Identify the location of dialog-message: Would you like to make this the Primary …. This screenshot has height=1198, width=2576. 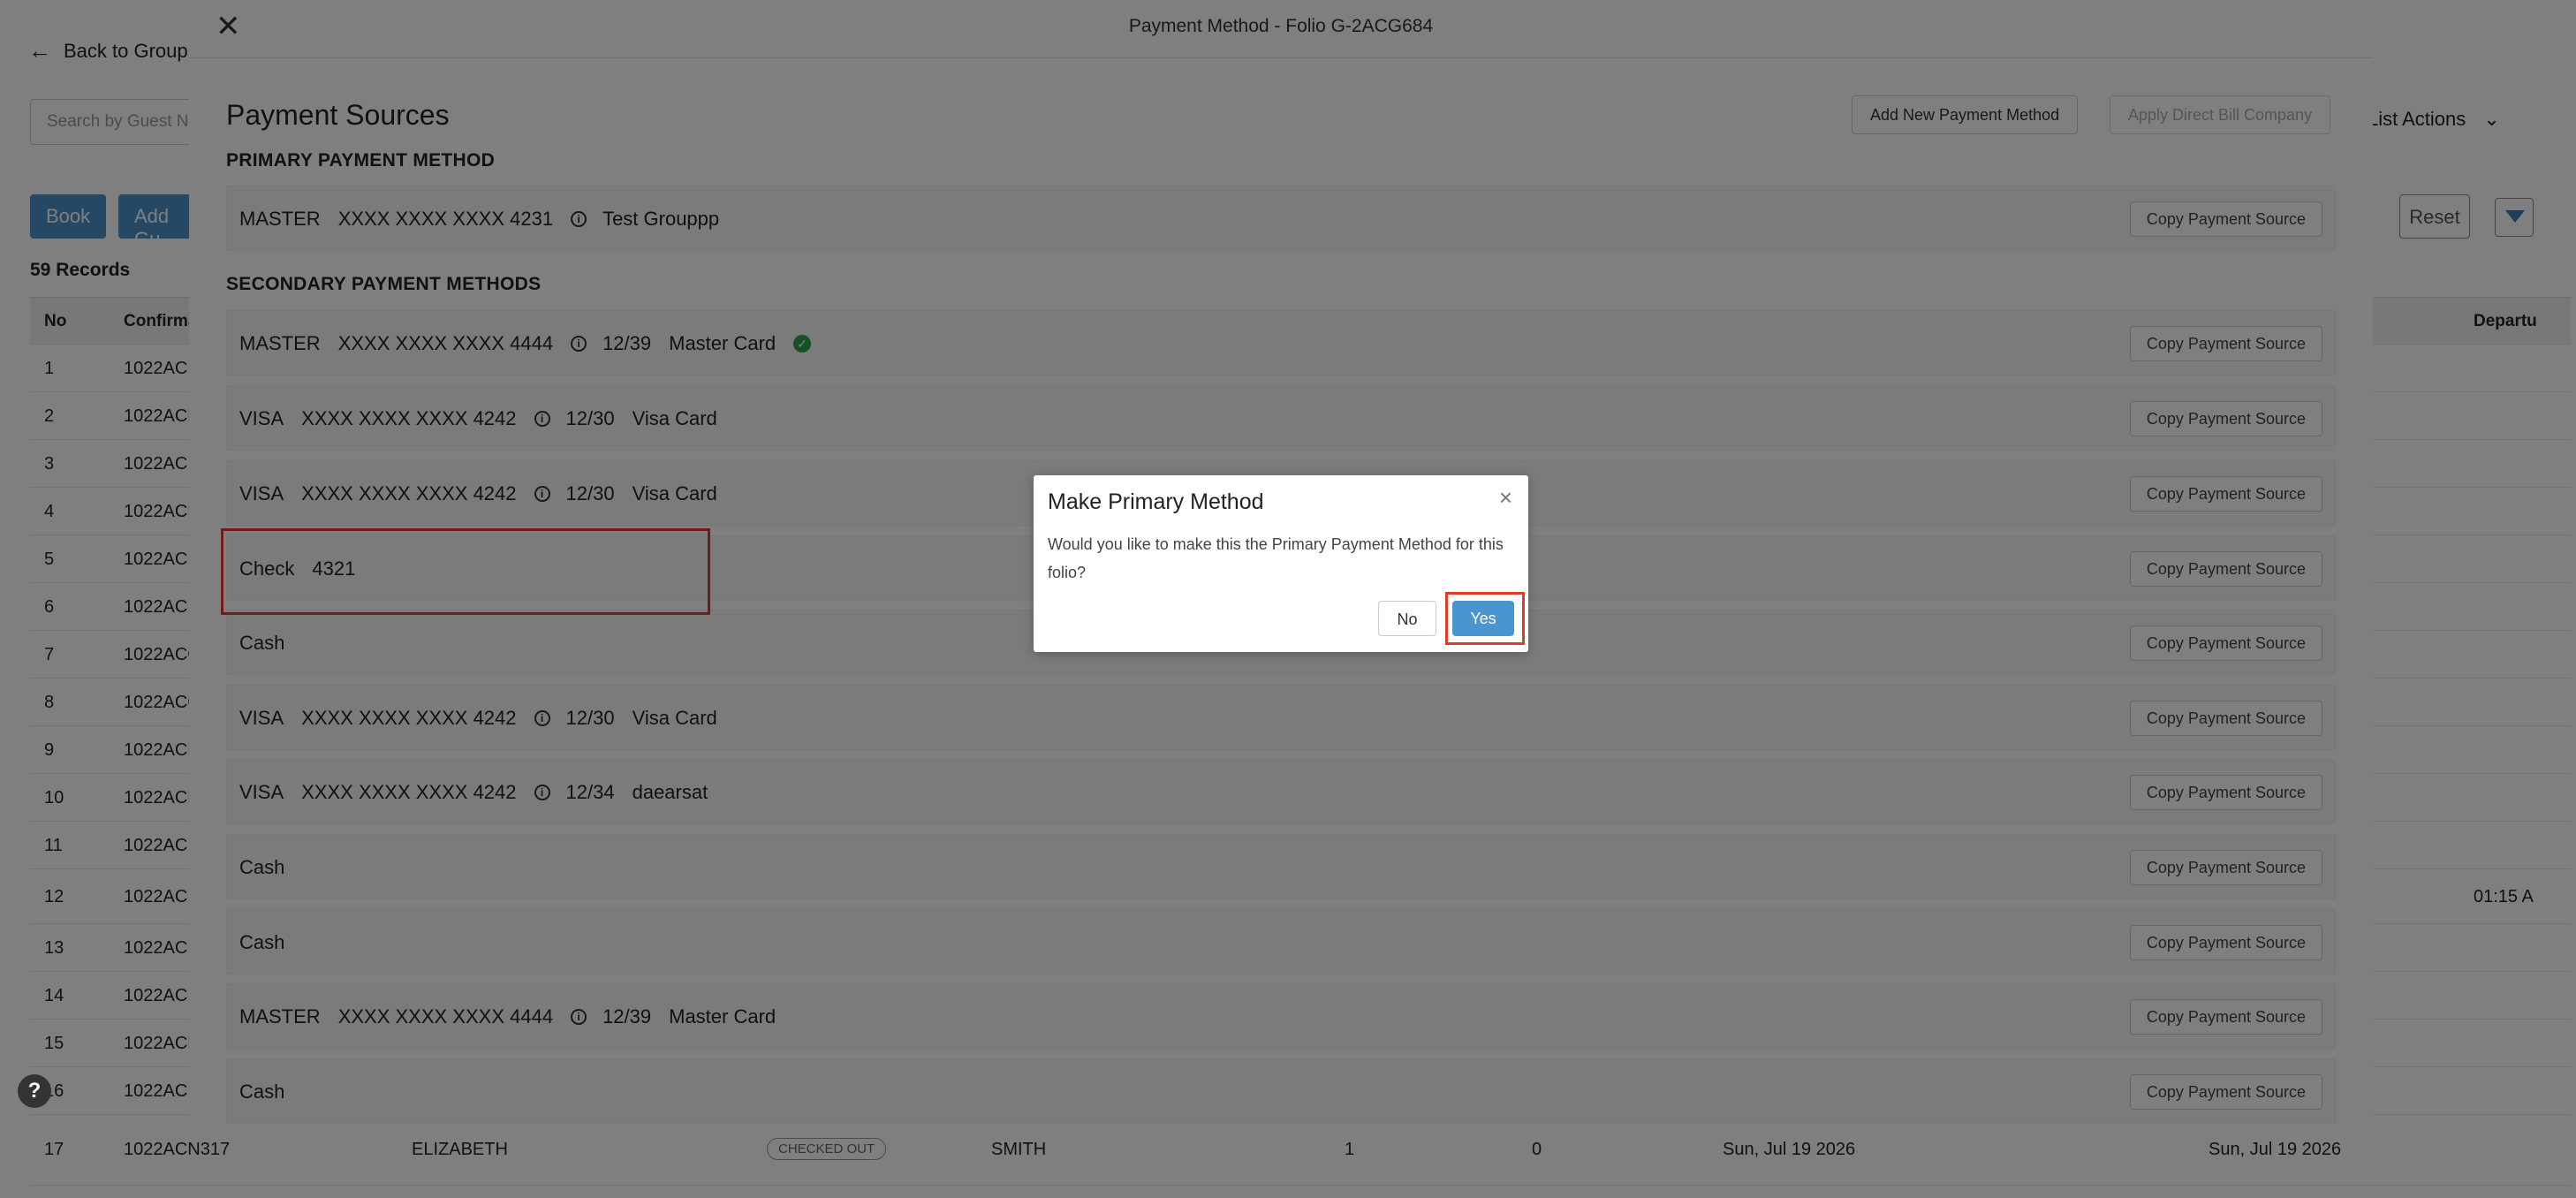
(1276, 558).